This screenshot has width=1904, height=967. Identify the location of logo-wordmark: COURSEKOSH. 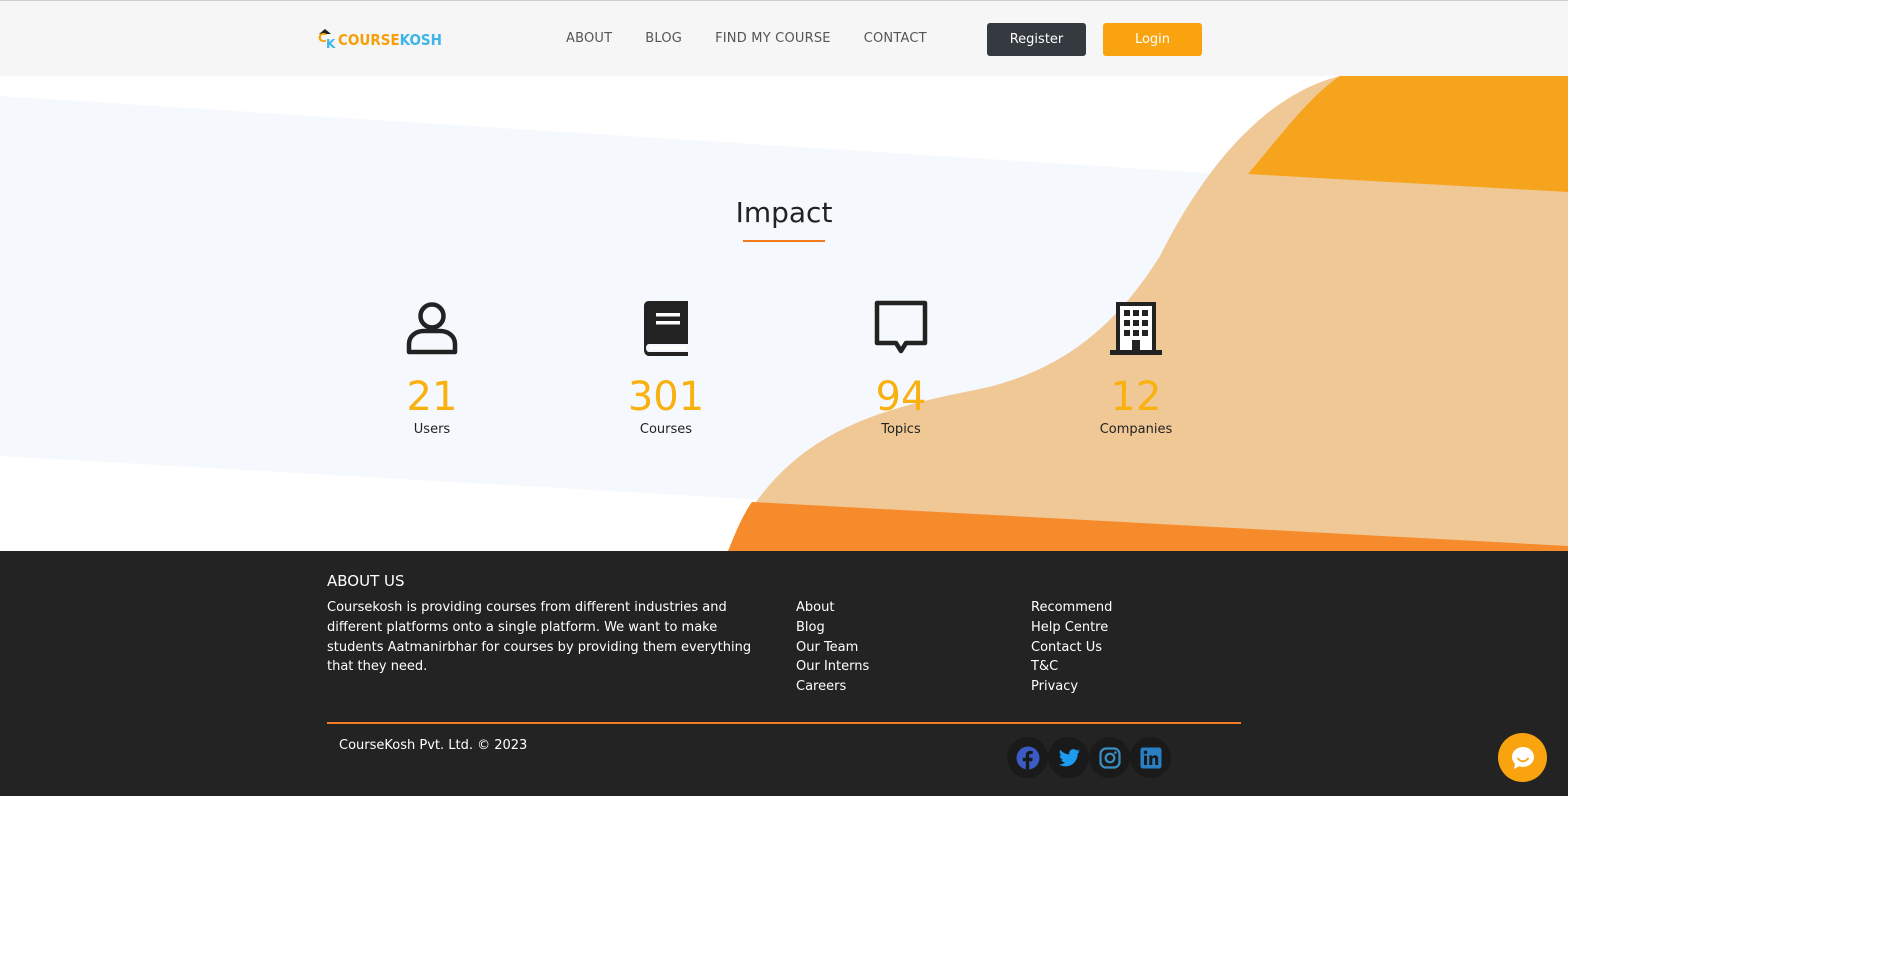
(390, 40).